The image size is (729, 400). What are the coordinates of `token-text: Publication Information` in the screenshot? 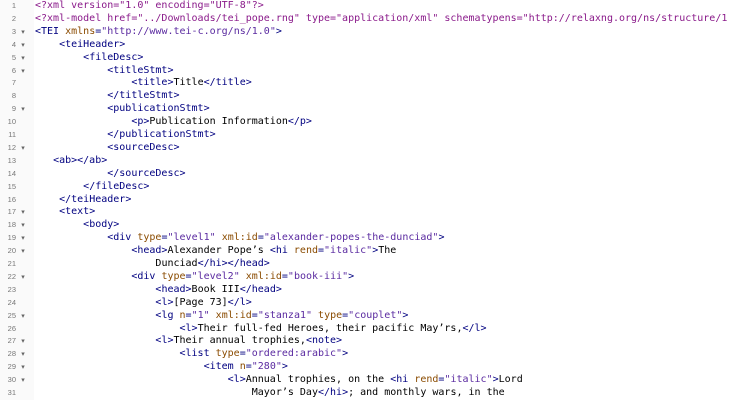 It's located at (218, 122).